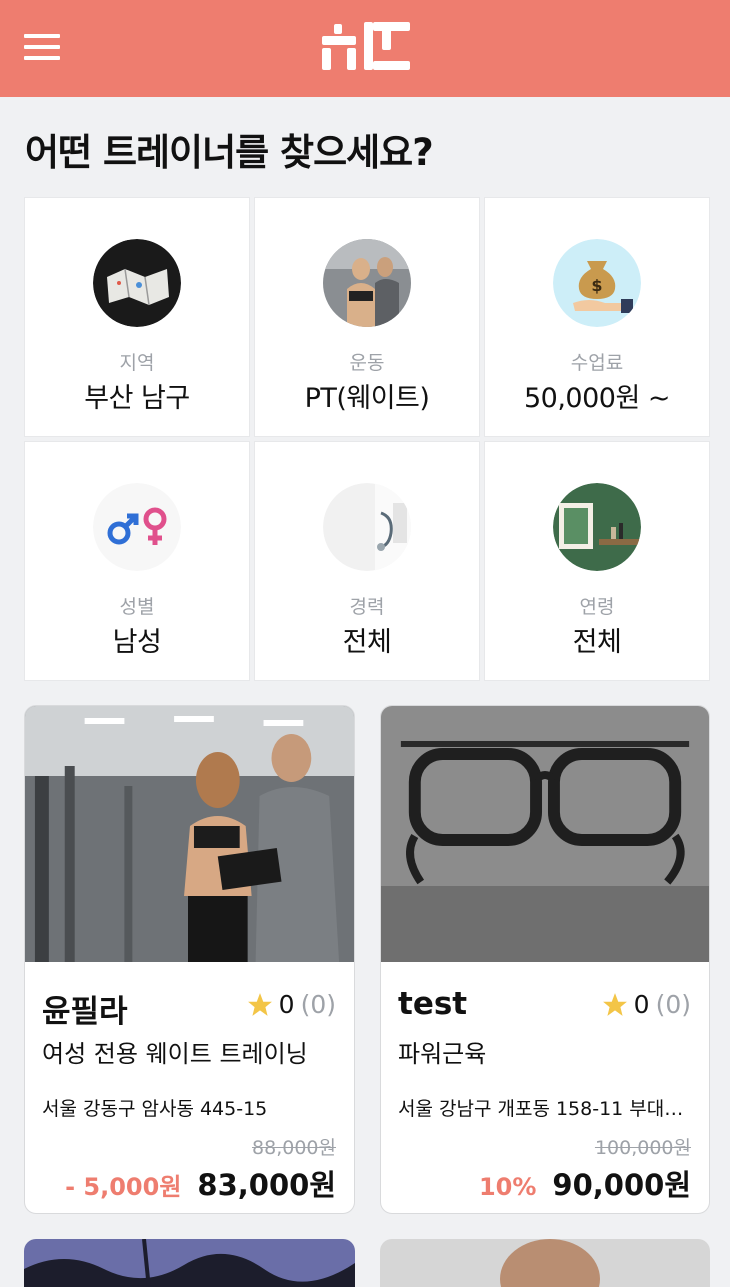  I want to click on filter-value: 남성, so click(137, 642).